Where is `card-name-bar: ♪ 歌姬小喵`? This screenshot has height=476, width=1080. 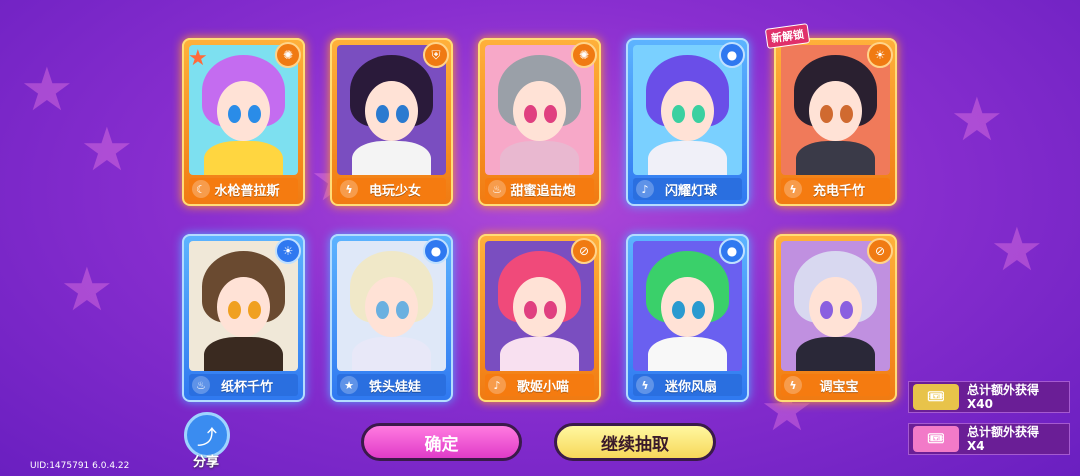
card-name-bar: ♪ 歌姬小喵 is located at coordinates (539, 385).